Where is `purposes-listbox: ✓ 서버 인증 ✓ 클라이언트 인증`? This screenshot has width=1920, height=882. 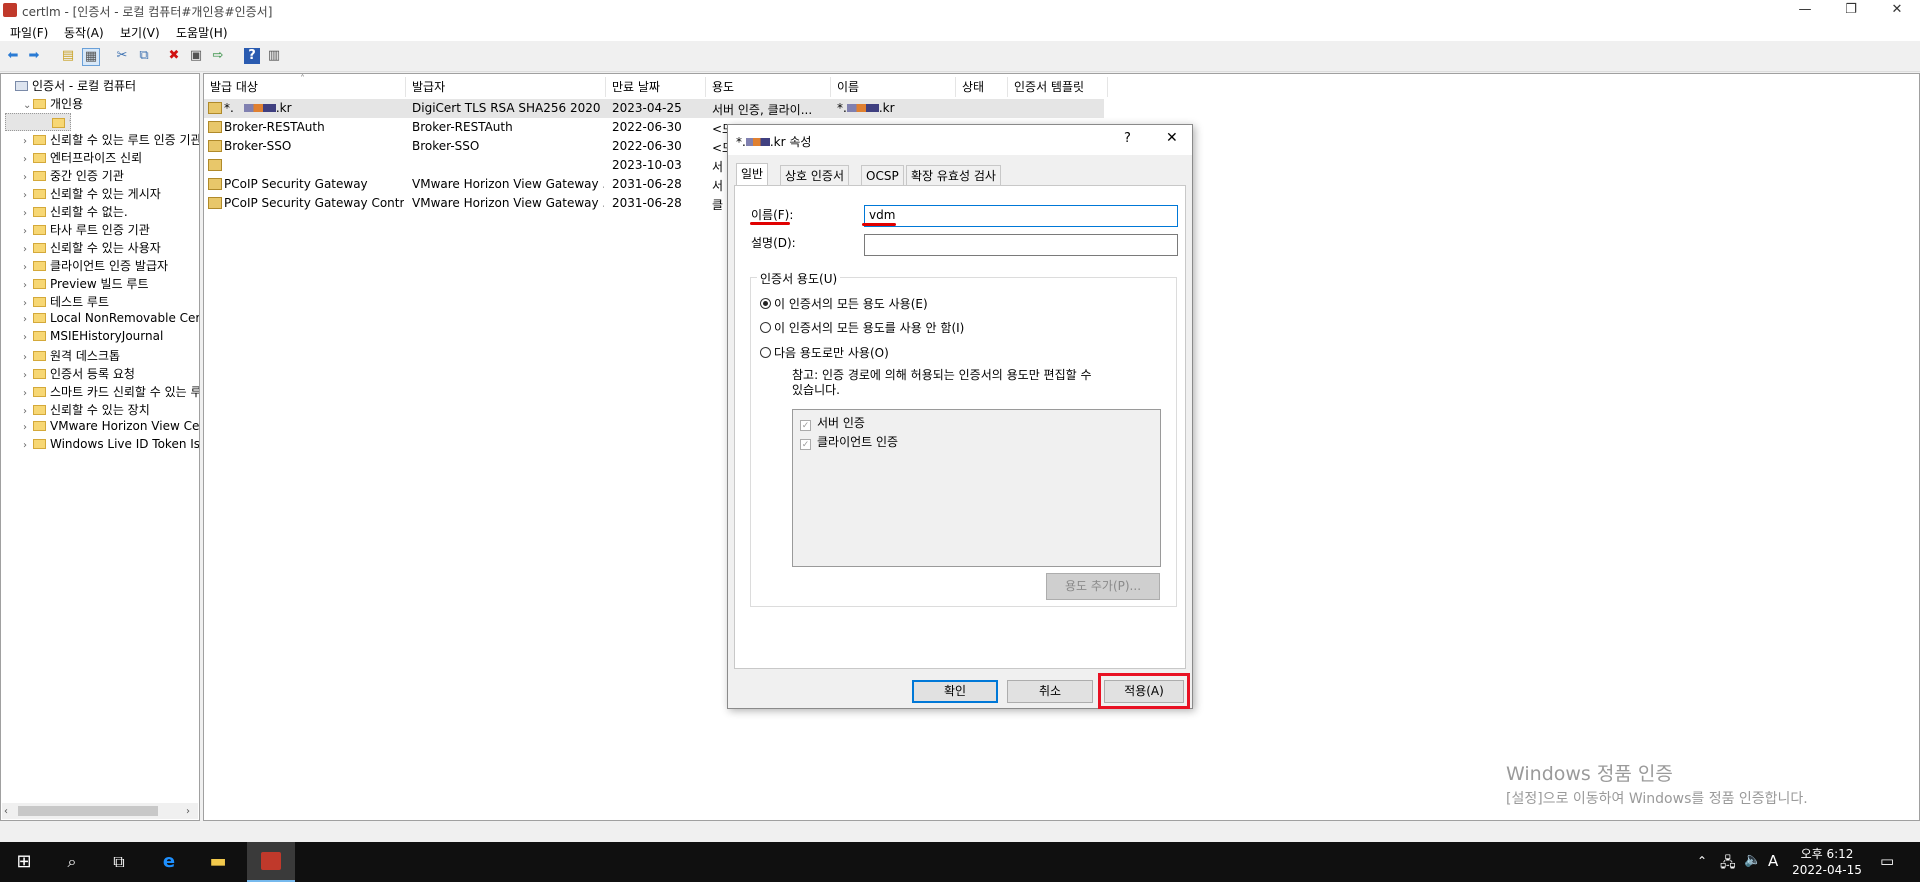
purposes-listbox: ✓ 서버 인증 ✓ 클라이언트 인증 is located at coordinates (976, 488).